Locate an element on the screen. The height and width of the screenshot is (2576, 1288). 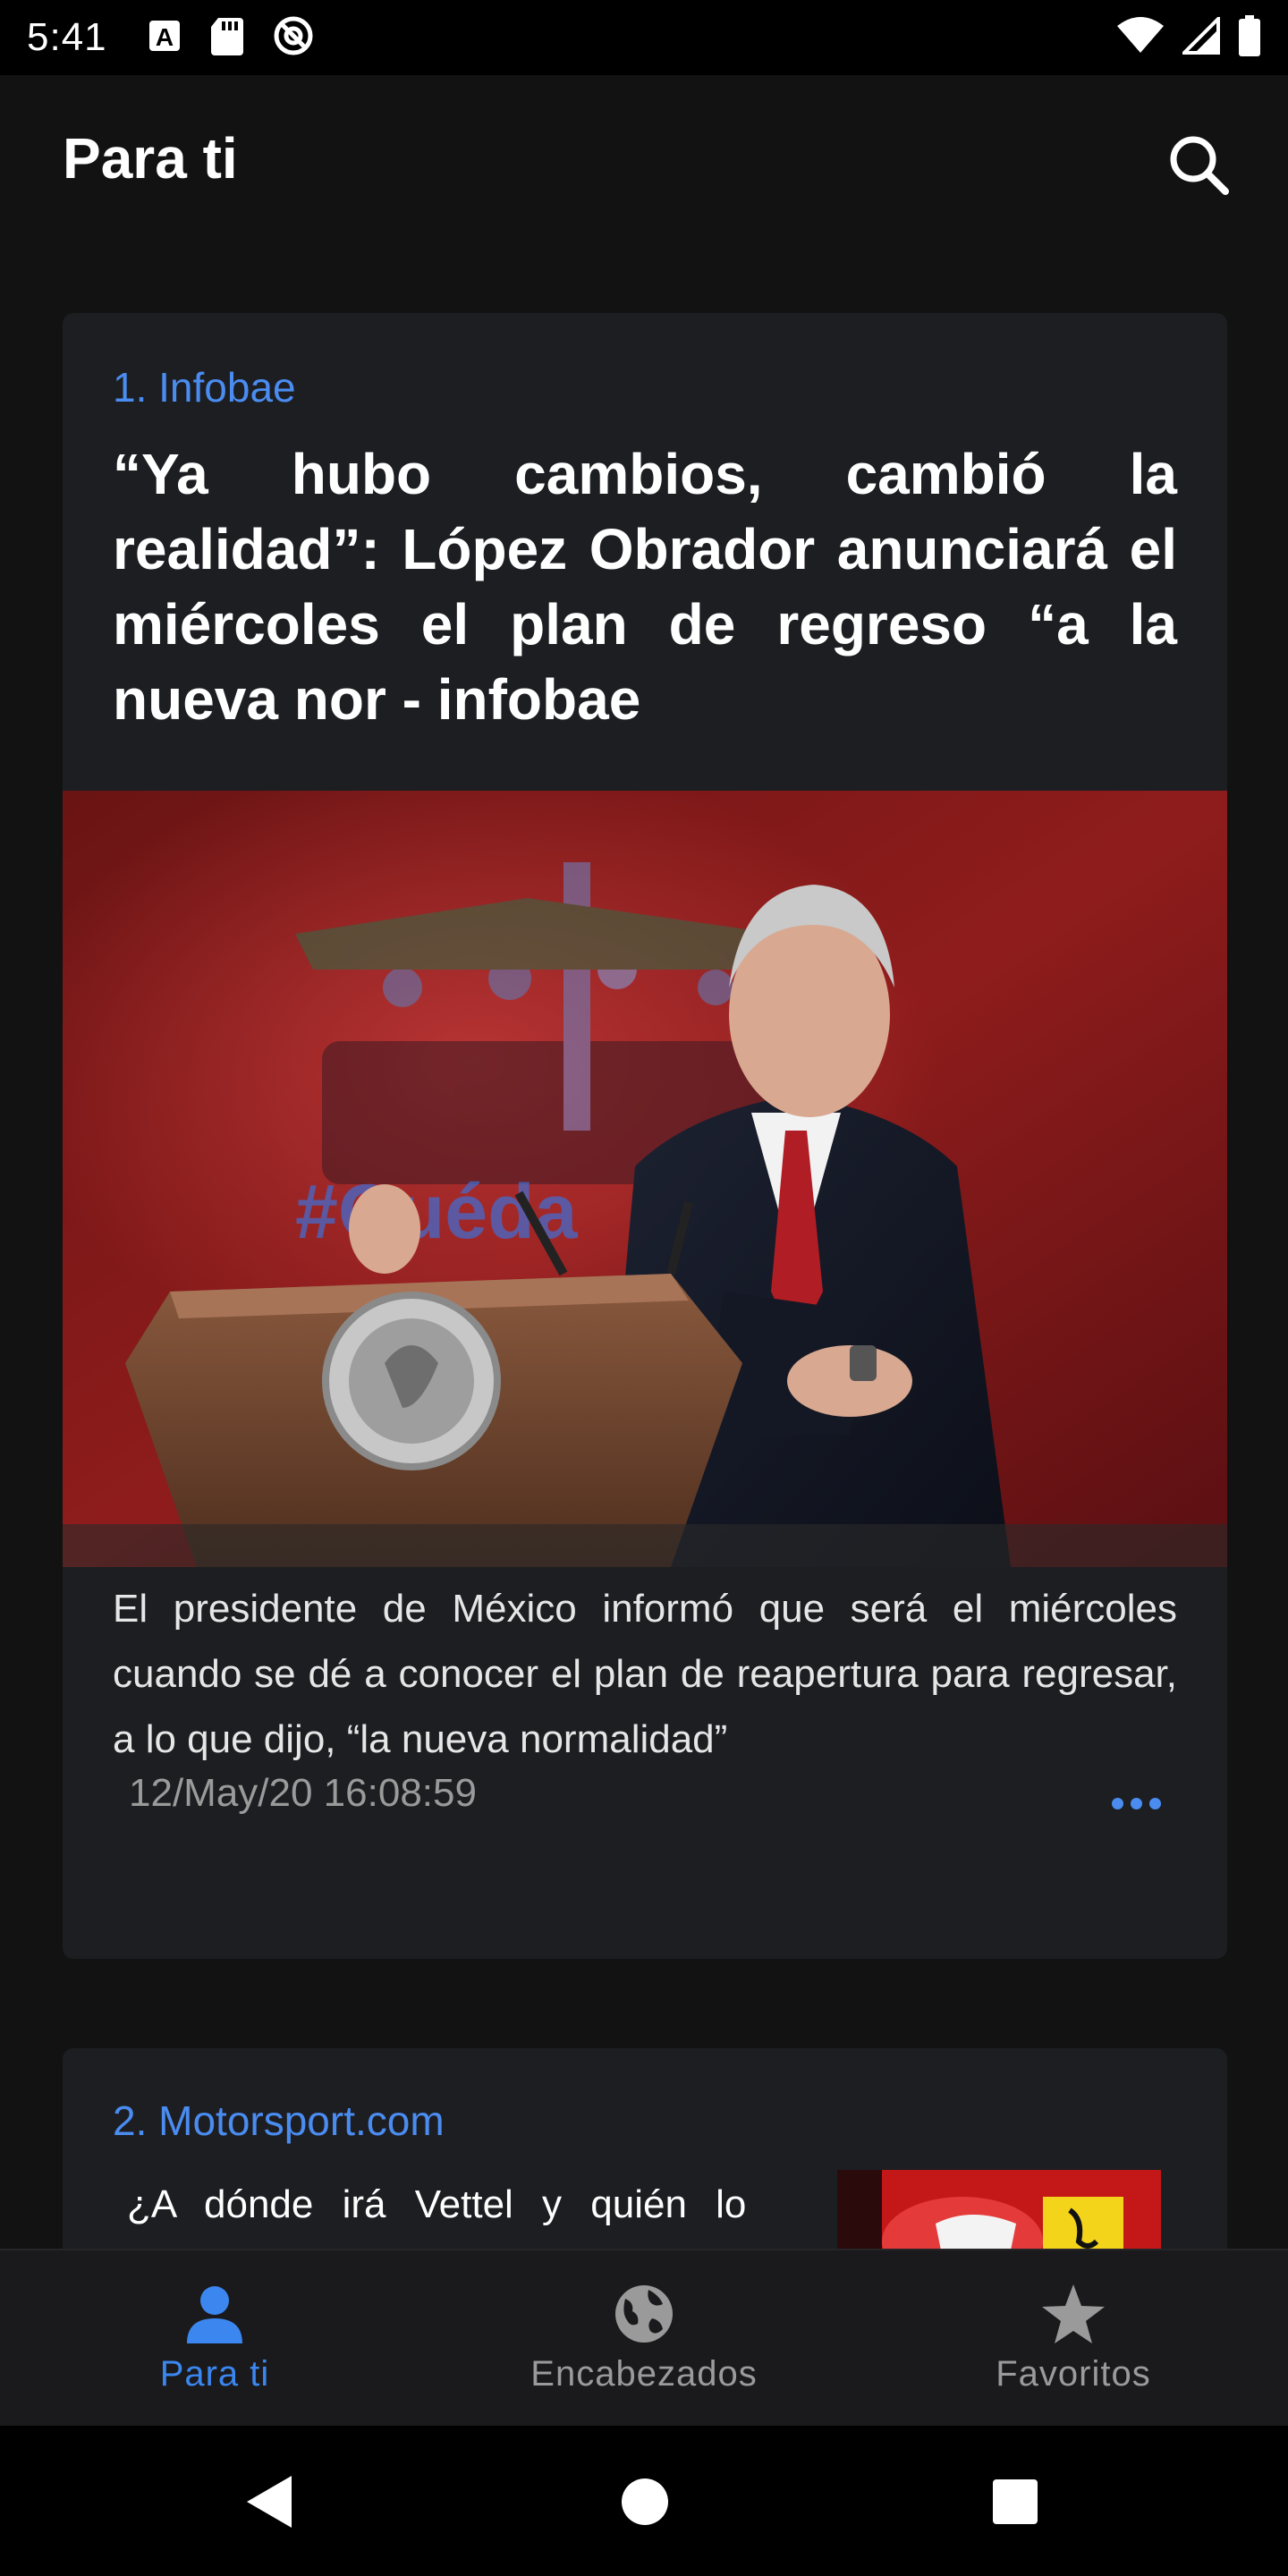
search-button is located at coordinates (1198, 164).